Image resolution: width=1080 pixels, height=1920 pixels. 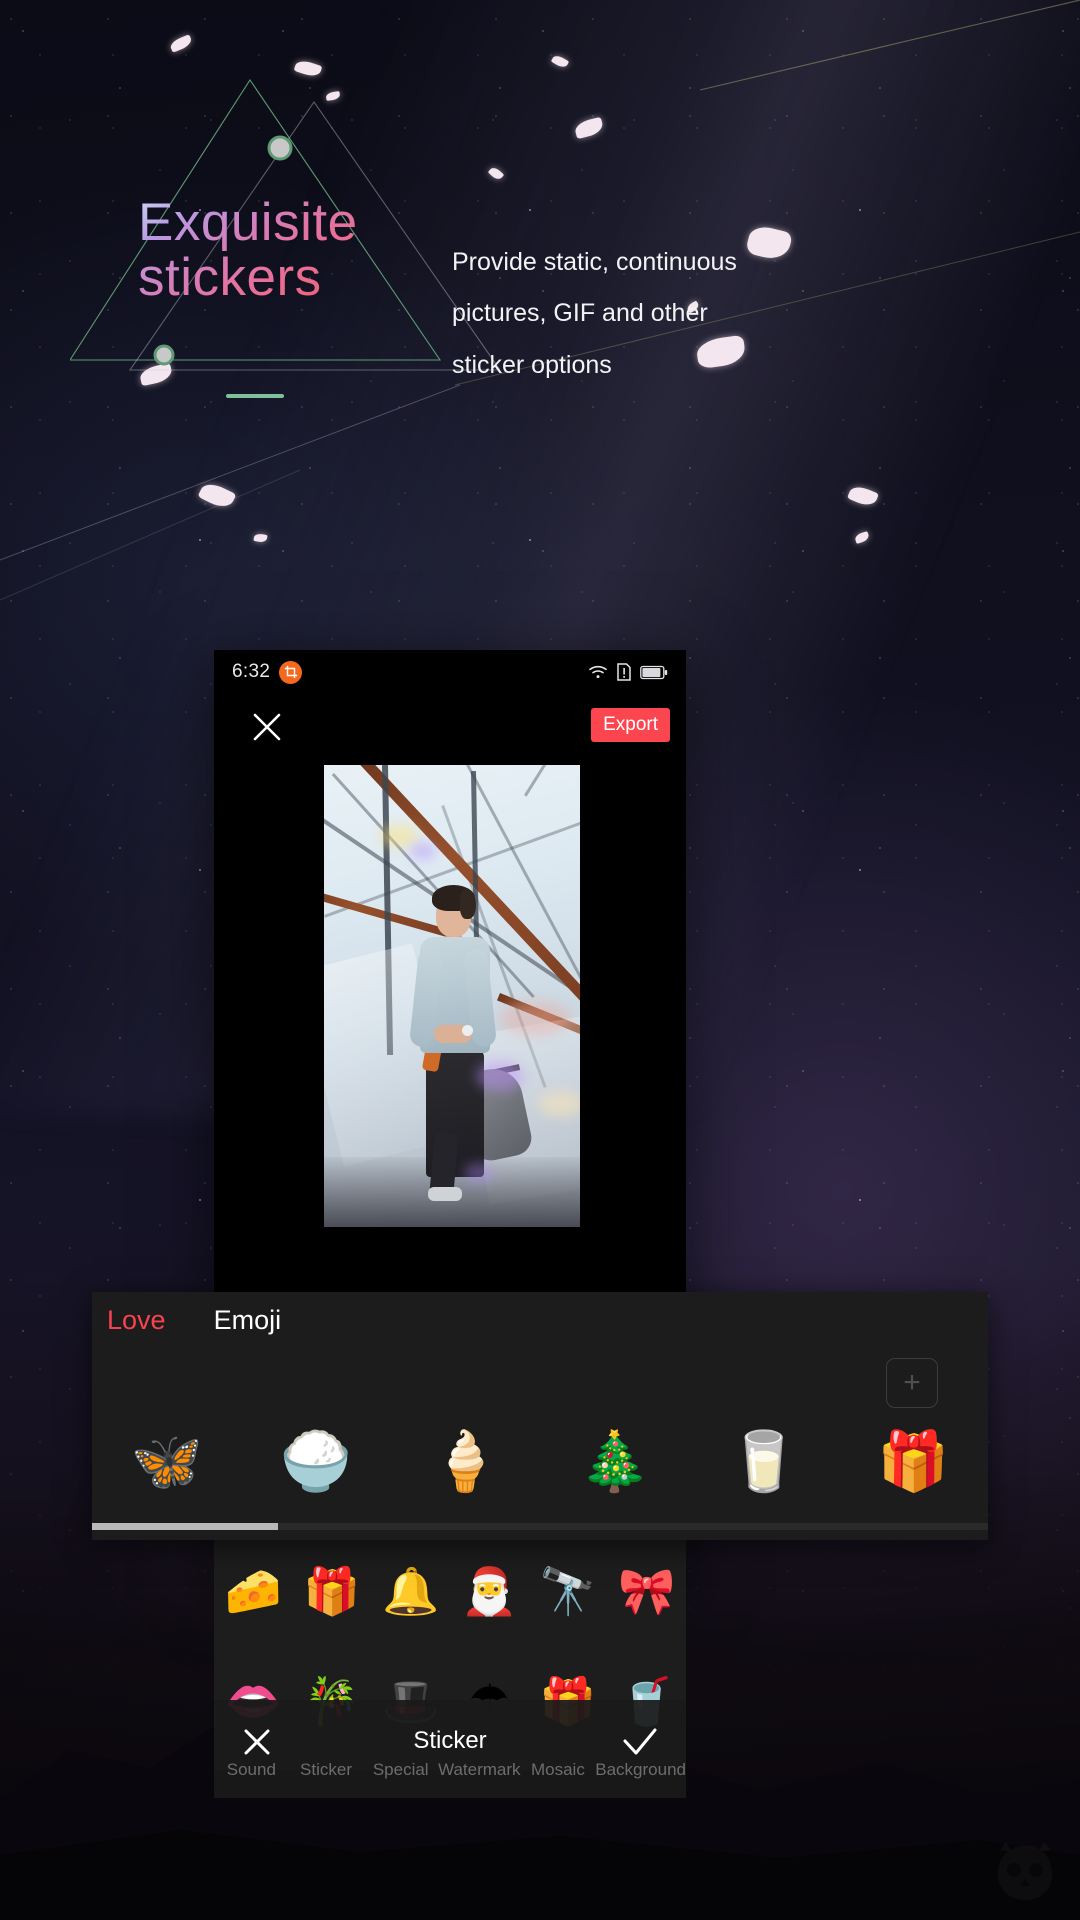 What do you see at coordinates (248, 1320) in the screenshot?
I see `tab-emoji: Emoji` at bounding box center [248, 1320].